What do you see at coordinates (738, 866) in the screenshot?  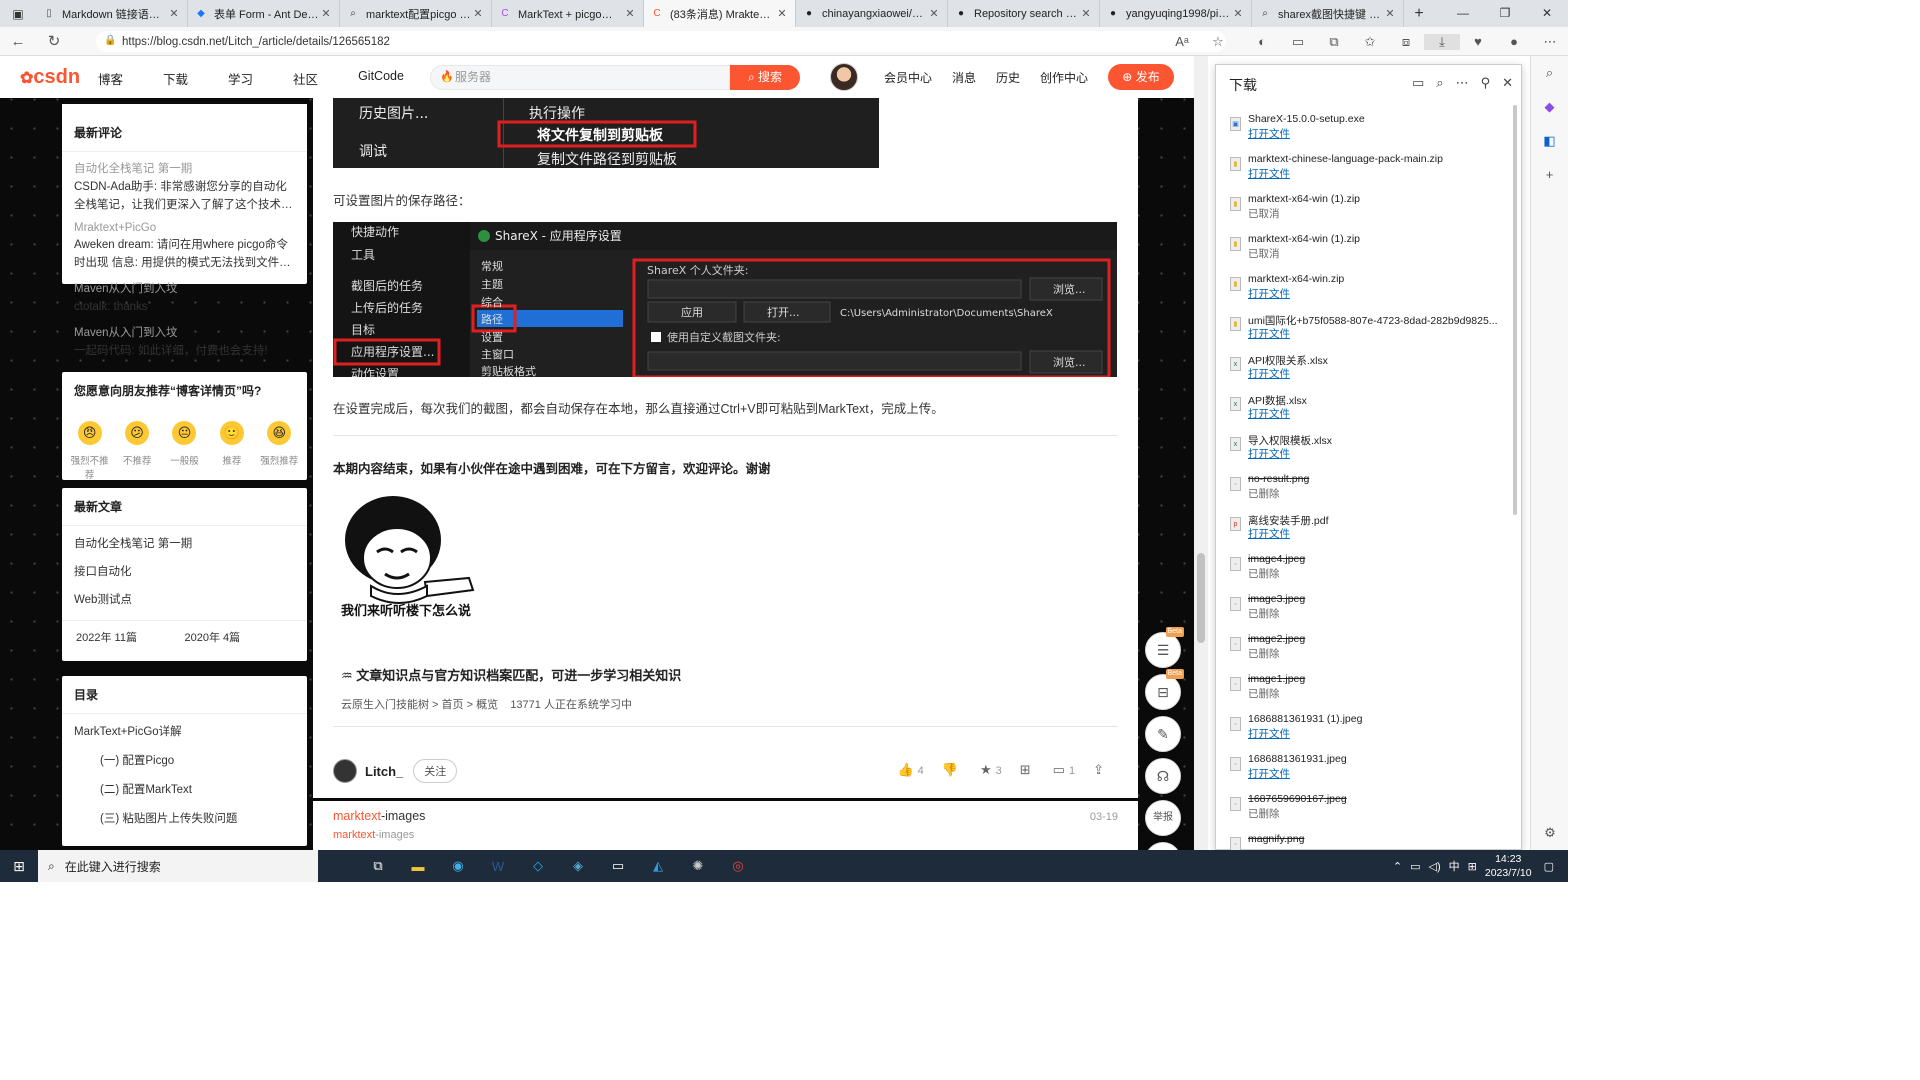 I see `chrome-icon: ◎` at bounding box center [738, 866].